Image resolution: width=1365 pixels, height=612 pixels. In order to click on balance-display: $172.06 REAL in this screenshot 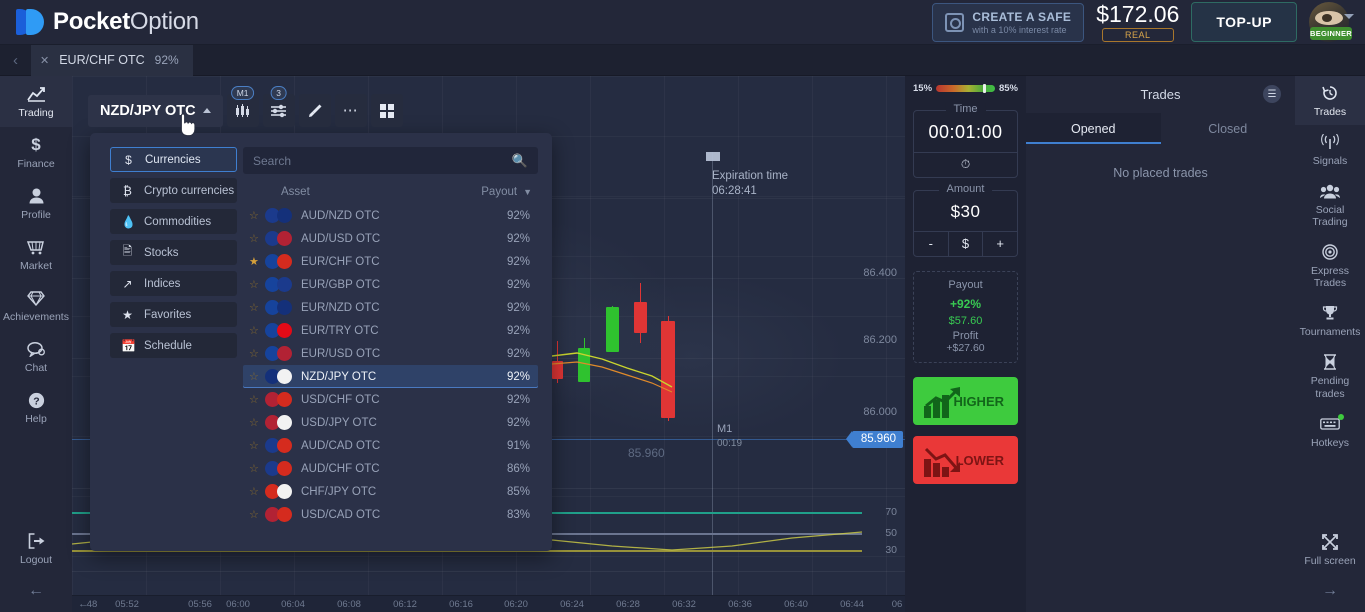, I will do `click(1137, 22)`.